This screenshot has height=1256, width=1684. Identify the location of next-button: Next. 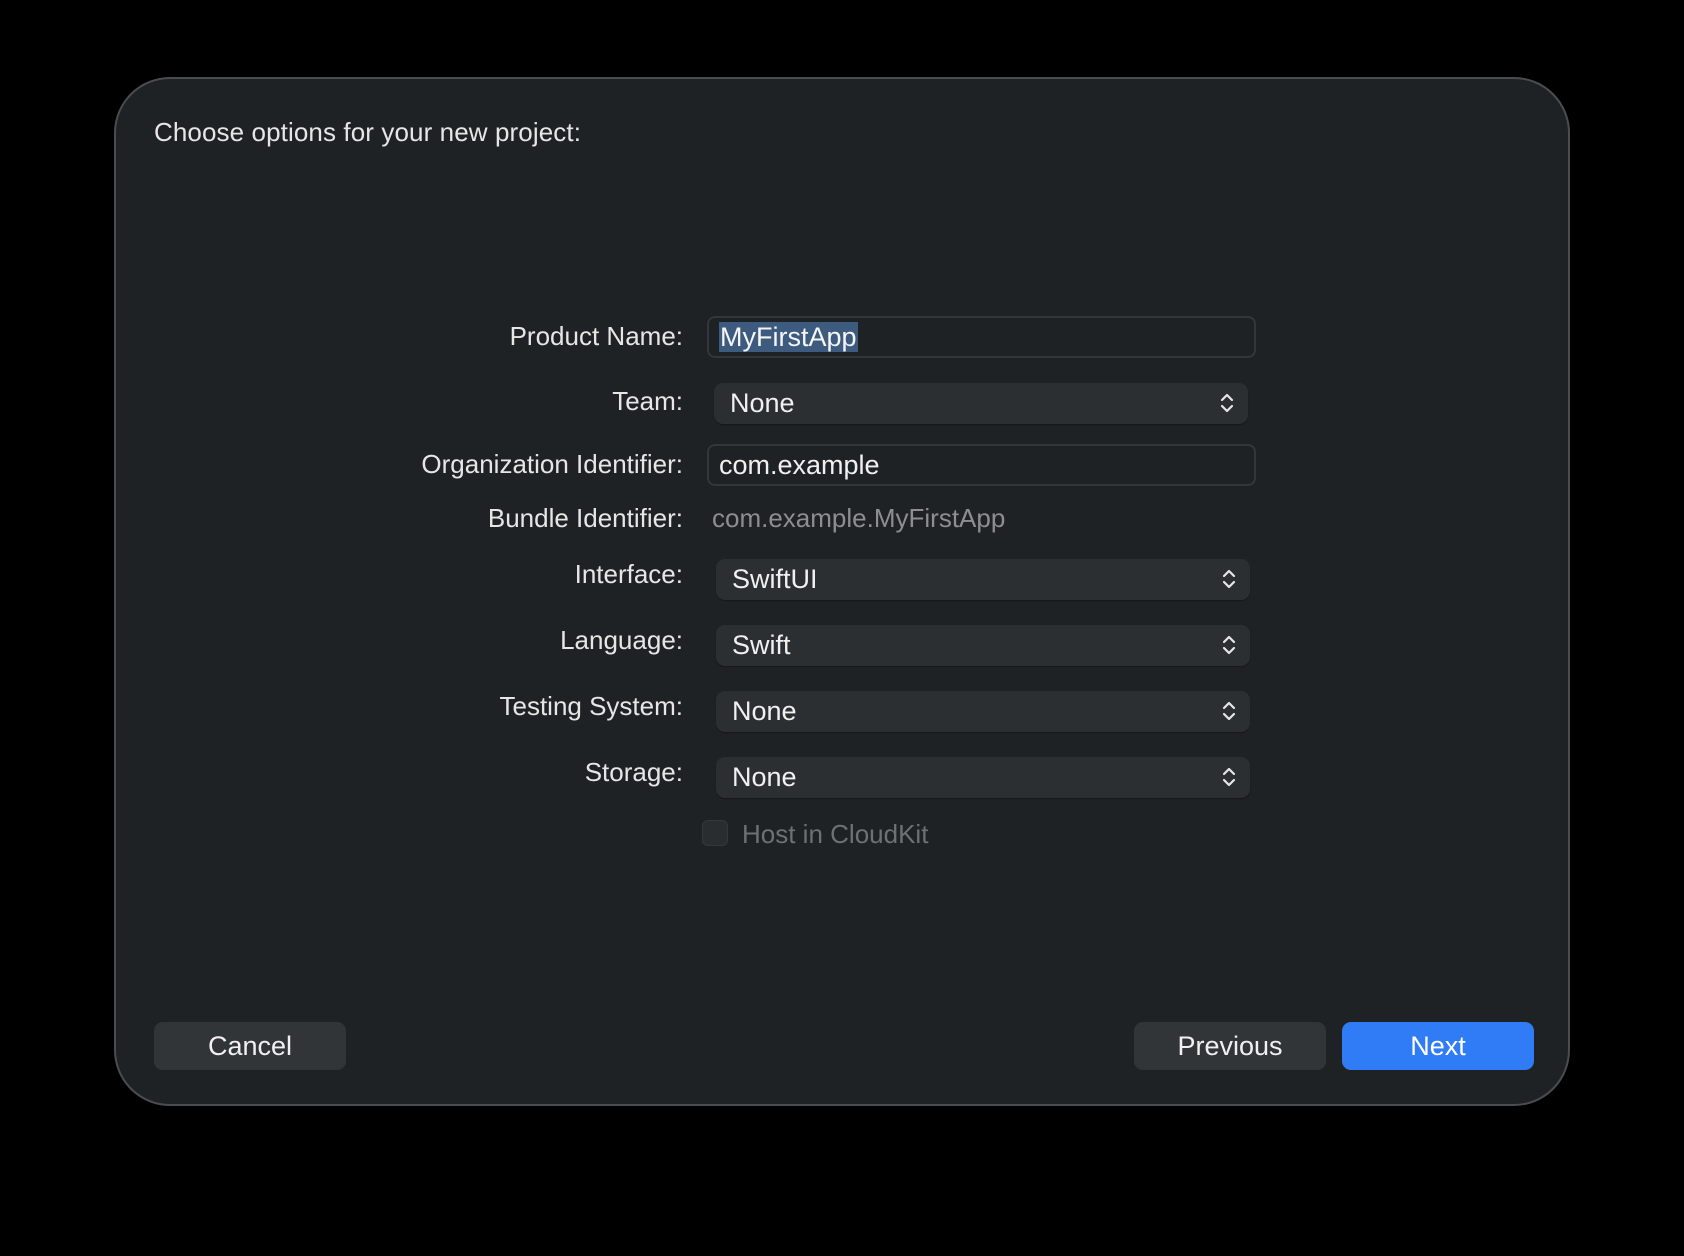
(1438, 1046).